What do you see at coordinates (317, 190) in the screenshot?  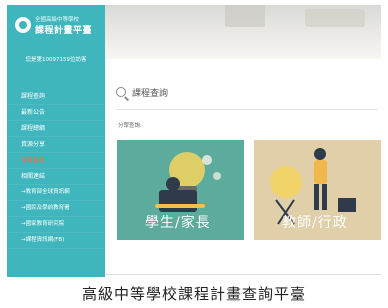 I see `teacher-admin-card: 教師/行政` at bounding box center [317, 190].